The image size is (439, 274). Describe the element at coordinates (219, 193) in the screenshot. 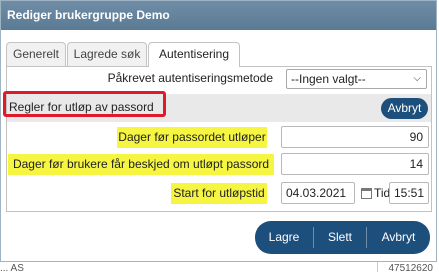

I see `start-expiry-label: Start for utløpstid` at that location.